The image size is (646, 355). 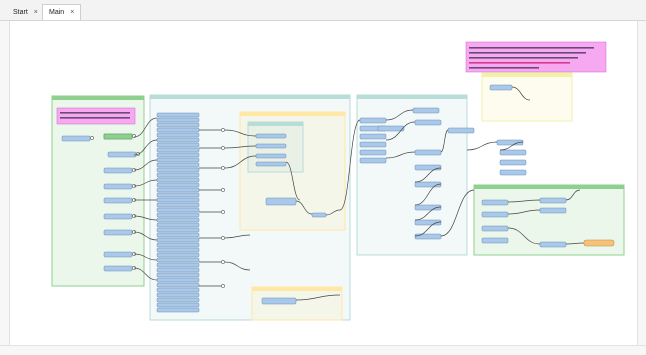 What do you see at coordinates (25, 12) in the screenshot?
I see `tab-start: Start ×` at bounding box center [25, 12].